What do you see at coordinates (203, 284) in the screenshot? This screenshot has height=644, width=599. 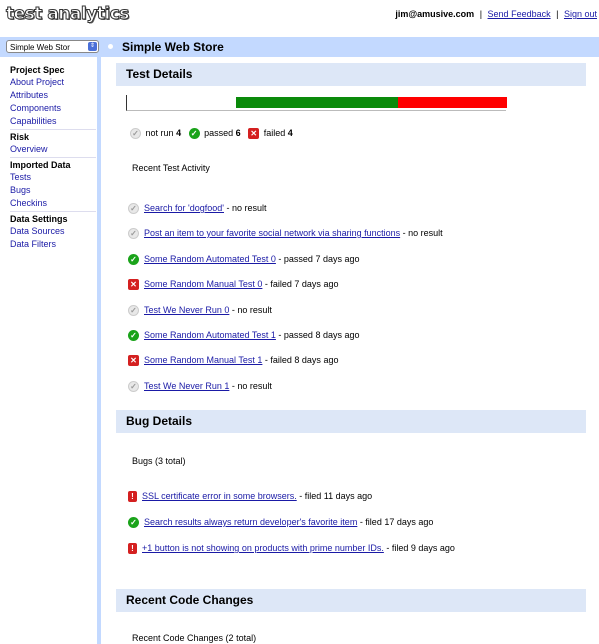 I see `test-link: Some Random Manual Test 0` at bounding box center [203, 284].